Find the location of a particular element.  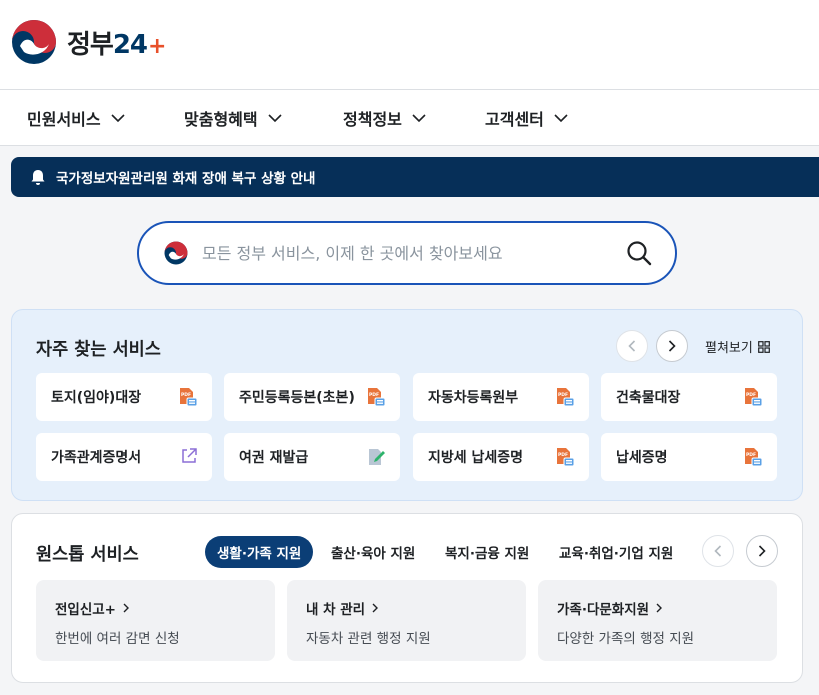

service-label: 지방세 납세증명 is located at coordinates (476, 458).